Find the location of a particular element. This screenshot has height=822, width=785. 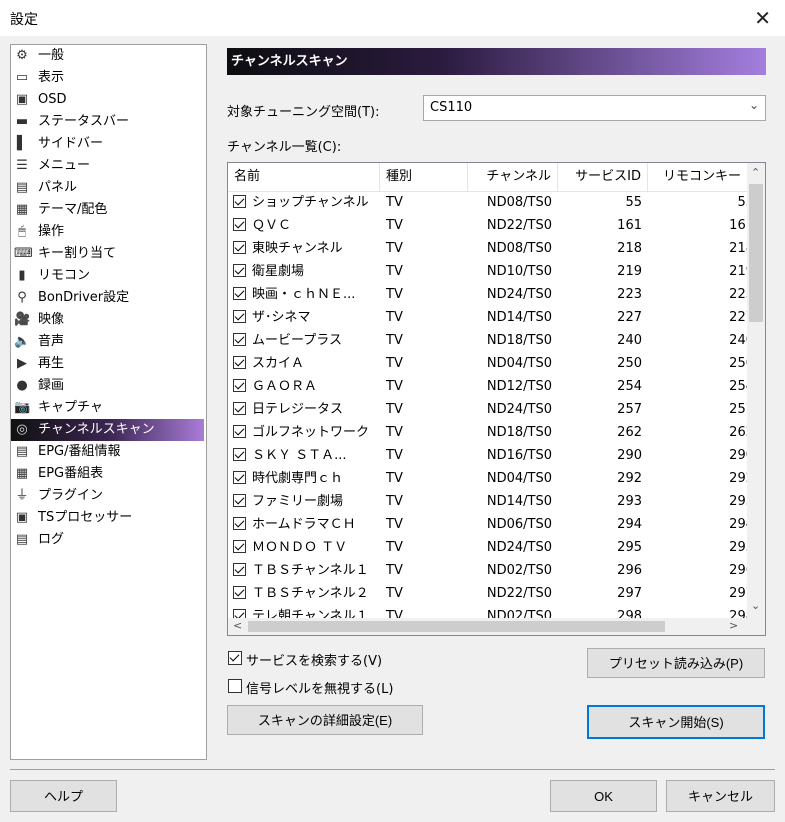

table-row: 日テレジータス TV ND24/TS0 257 257 is located at coordinates (491, 409).